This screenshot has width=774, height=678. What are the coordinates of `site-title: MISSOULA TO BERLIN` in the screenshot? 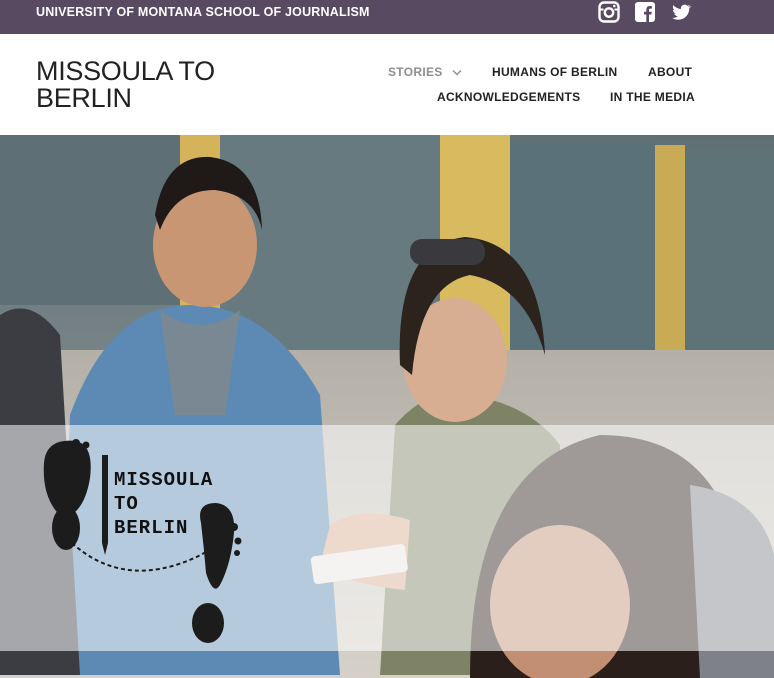 It's located at (156, 85).